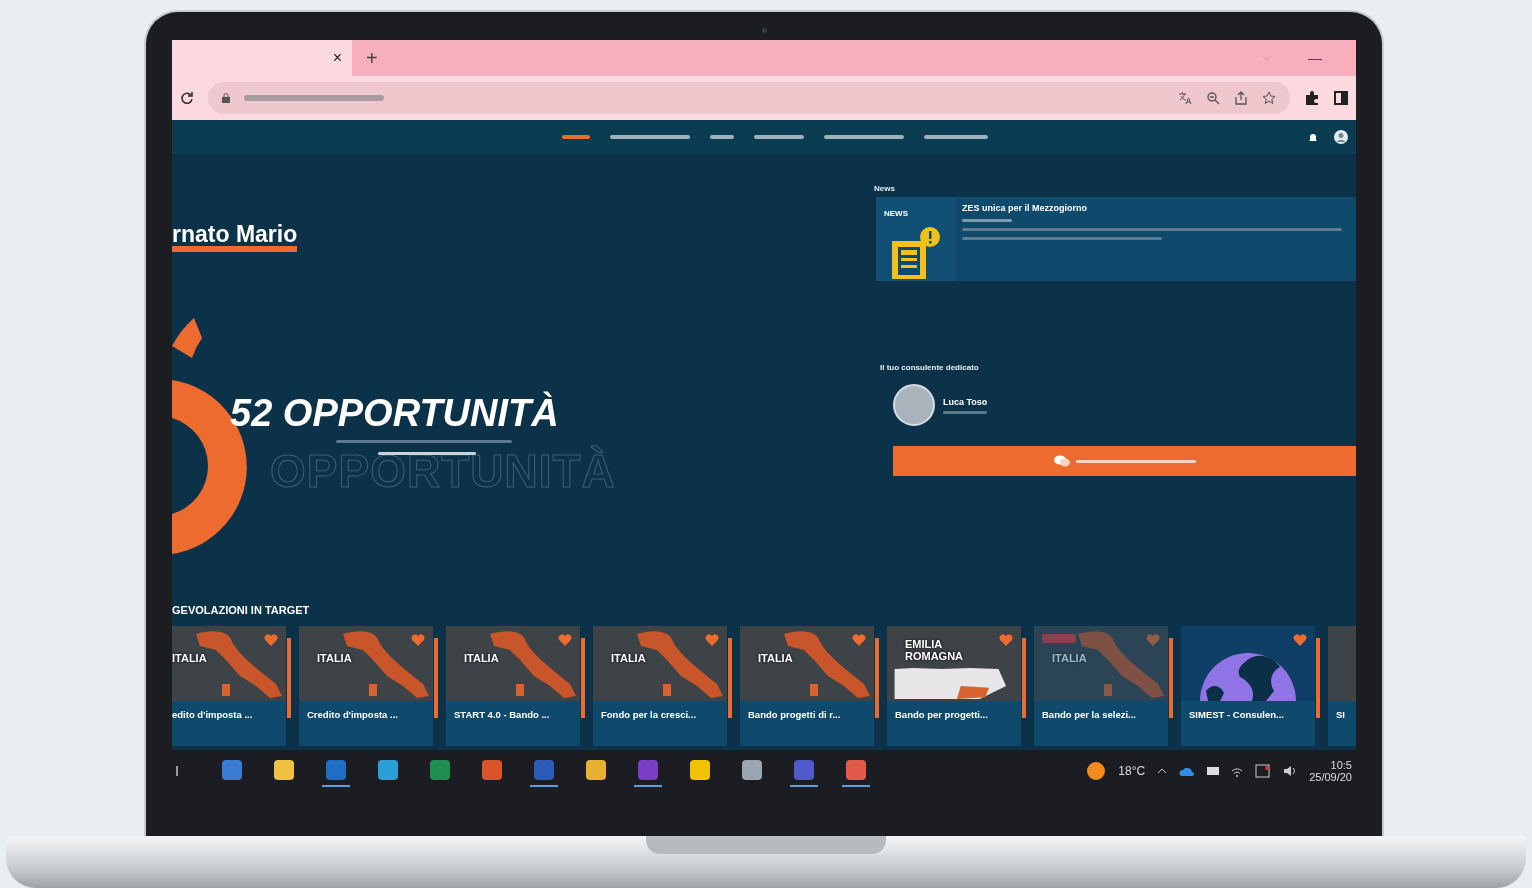 The image size is (1532, 888). What do you see at coordinates (1290, 771) in the screenshot?
I see `speaker-icon` at bounding box center [1290, 771].